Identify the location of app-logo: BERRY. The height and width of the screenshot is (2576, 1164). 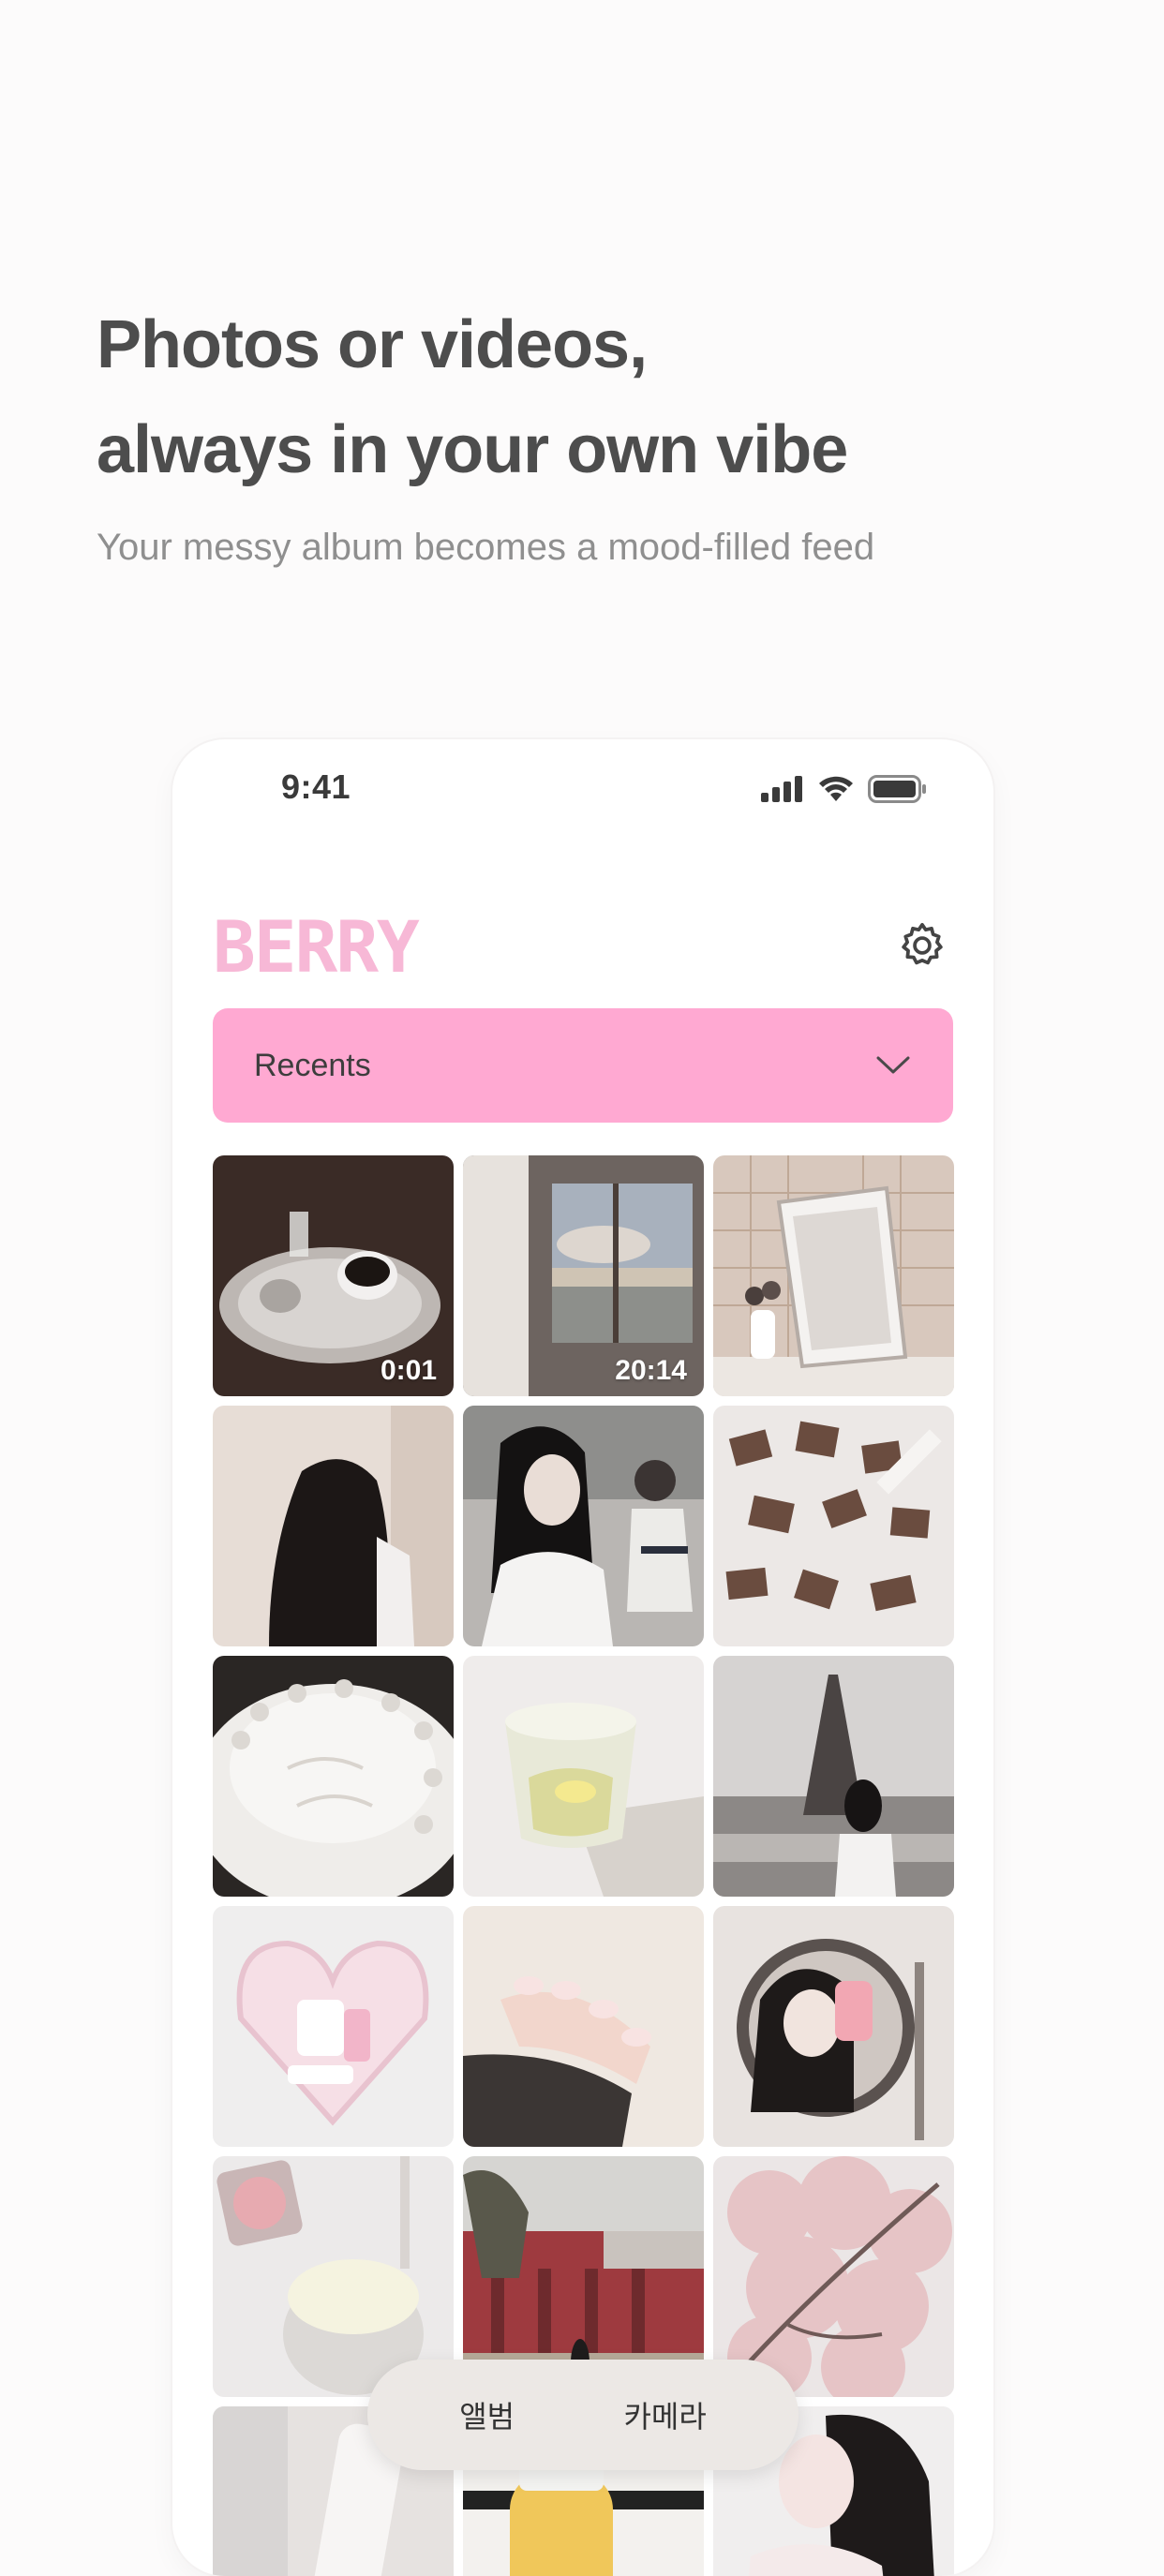
(326, 948).